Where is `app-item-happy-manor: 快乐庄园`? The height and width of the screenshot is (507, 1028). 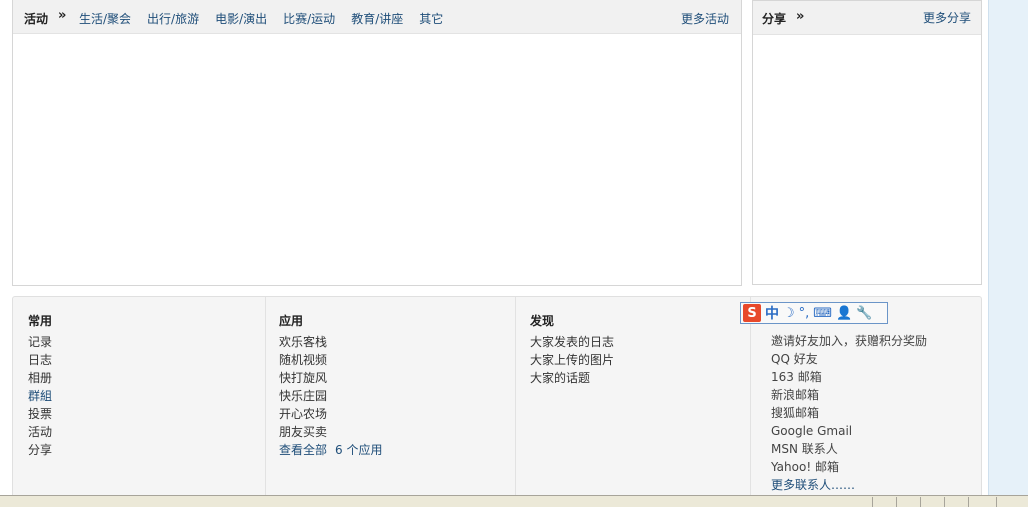
app-item-happy-manor: 快乐庄园 is located at coordinates (330, 397).